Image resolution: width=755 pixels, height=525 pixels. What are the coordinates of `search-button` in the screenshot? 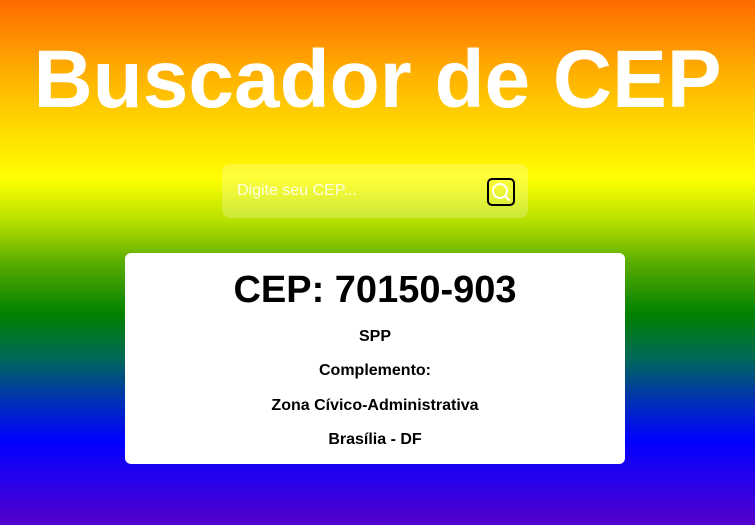 It's located at (501, 192).